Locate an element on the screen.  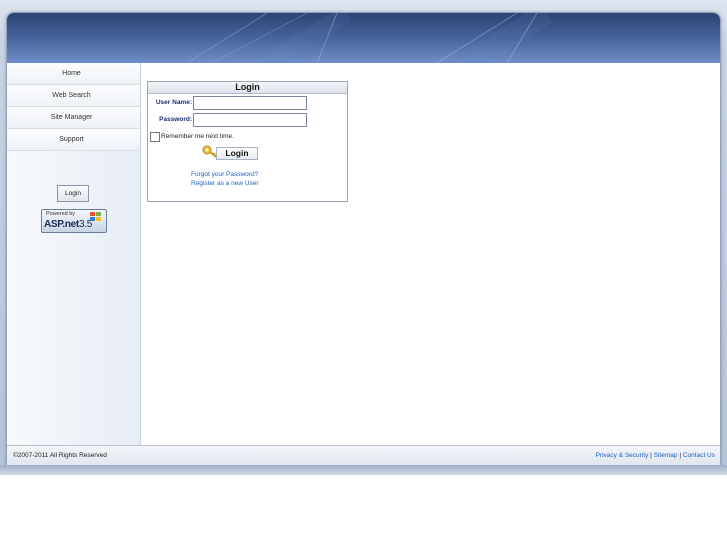
badge-brand: ASP.net3.5 is located at coordinates (68, 224).